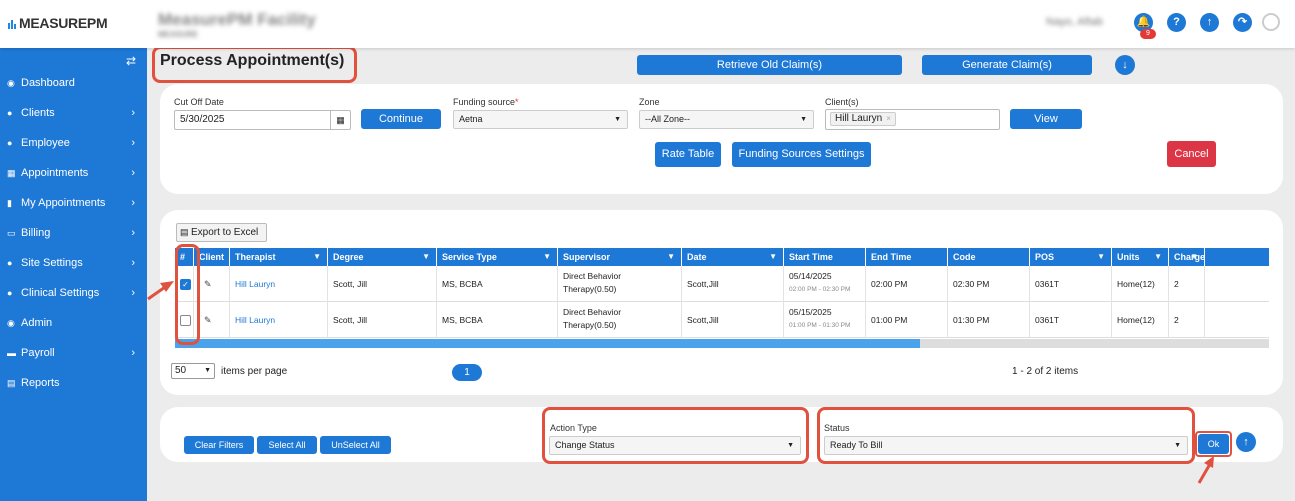 The image size is (1295, 501). What do you see at coordinates (1148, 34) in the screenshot?
I see `notification-badge: 9` at bounding box center [1148, 34].